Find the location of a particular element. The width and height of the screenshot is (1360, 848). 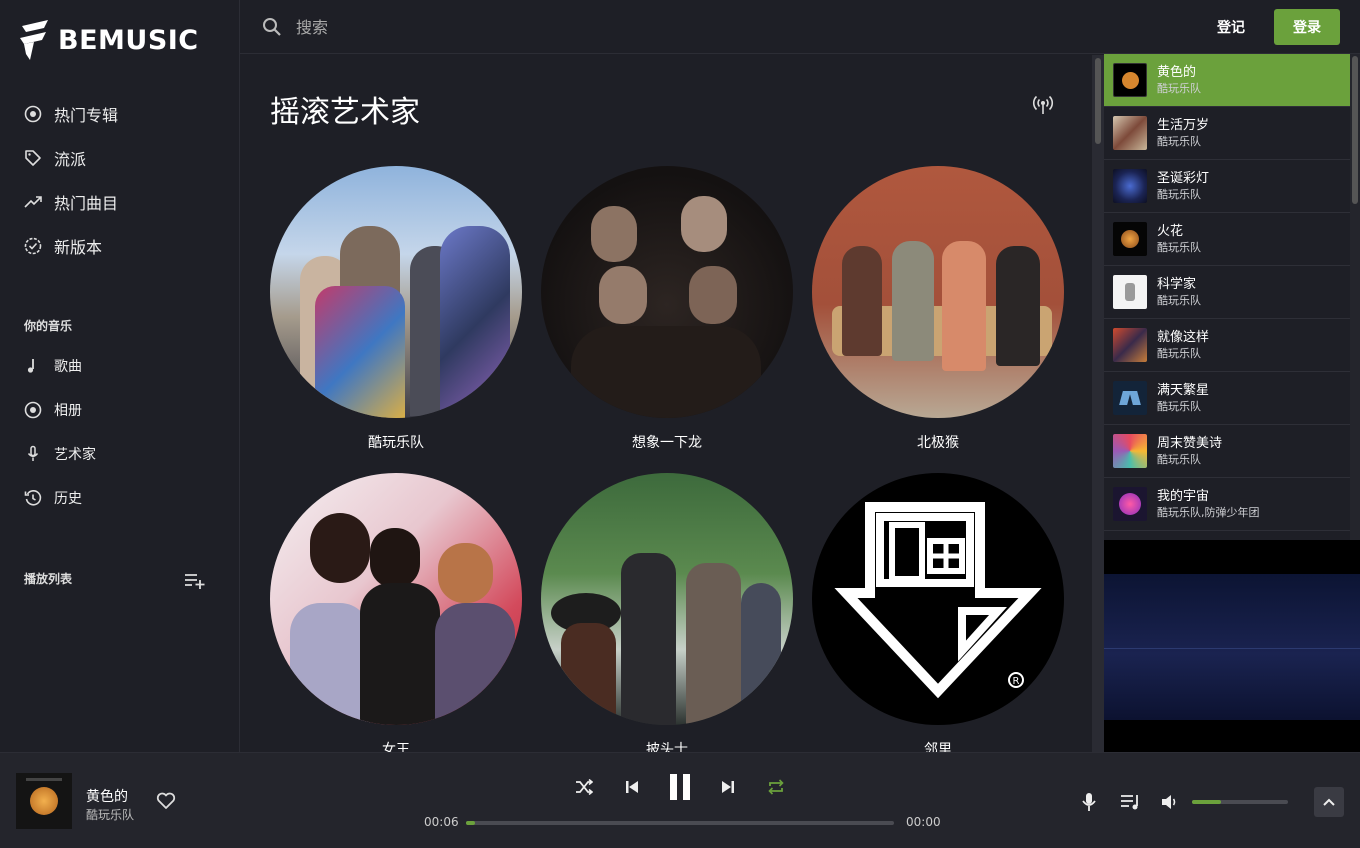

repeat-icon is located at coordinates (776, 787).